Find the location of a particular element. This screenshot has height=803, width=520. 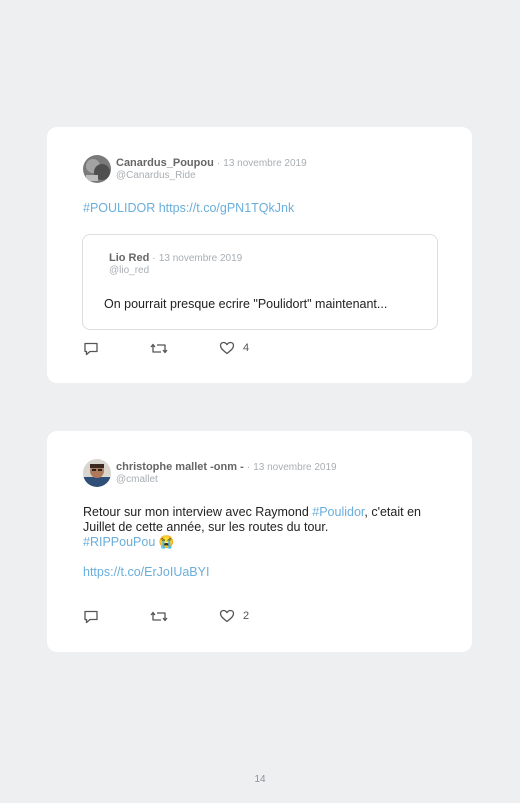

like-button: 4 is located at coordinates (234, 348).